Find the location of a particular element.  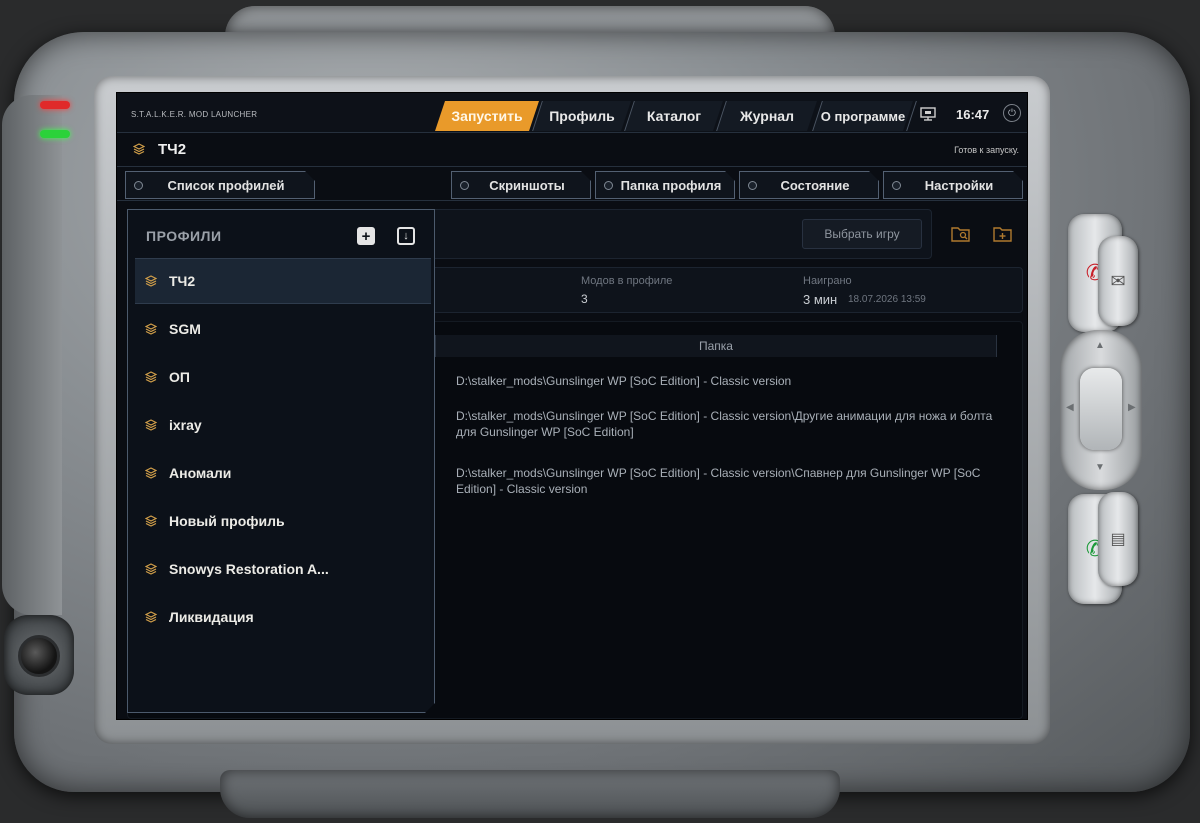

document-button: ▤ is located at coordinates (1118, 539).